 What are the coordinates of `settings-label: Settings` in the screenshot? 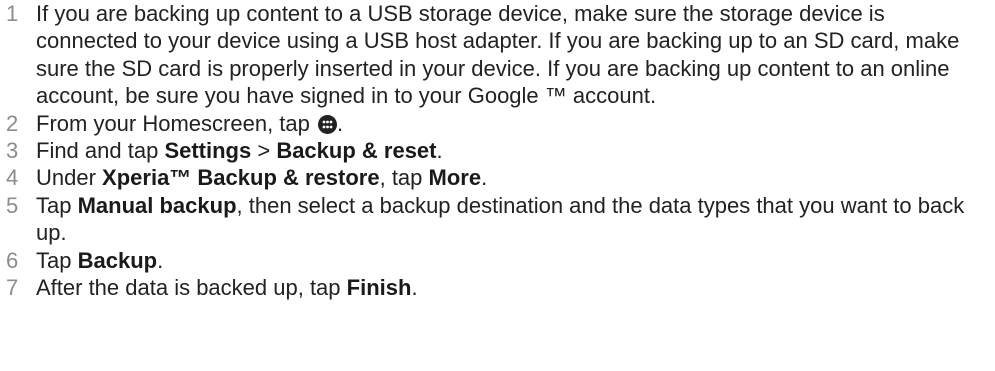 It's located at (208, 151).